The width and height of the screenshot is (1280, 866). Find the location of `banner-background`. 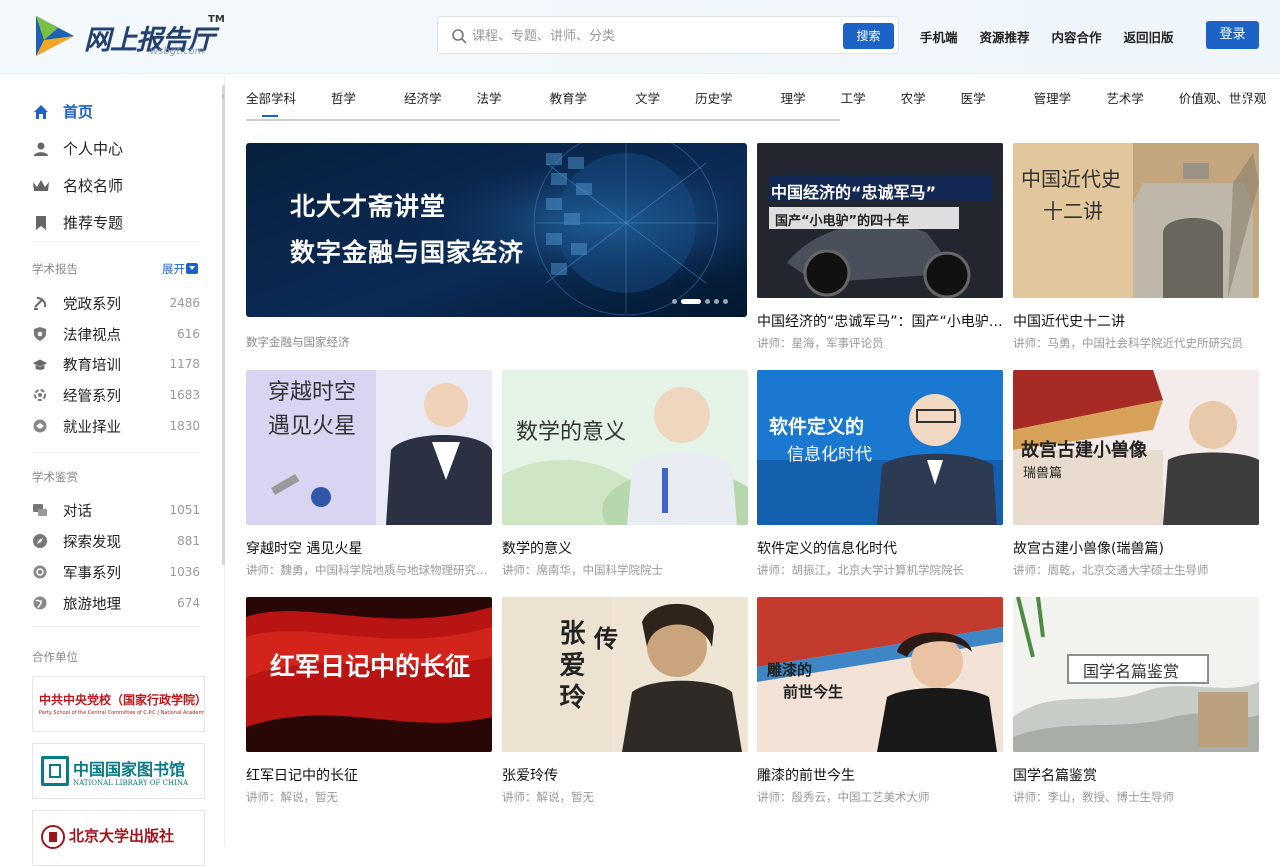

banner-background is located at coordinates (496, 230).